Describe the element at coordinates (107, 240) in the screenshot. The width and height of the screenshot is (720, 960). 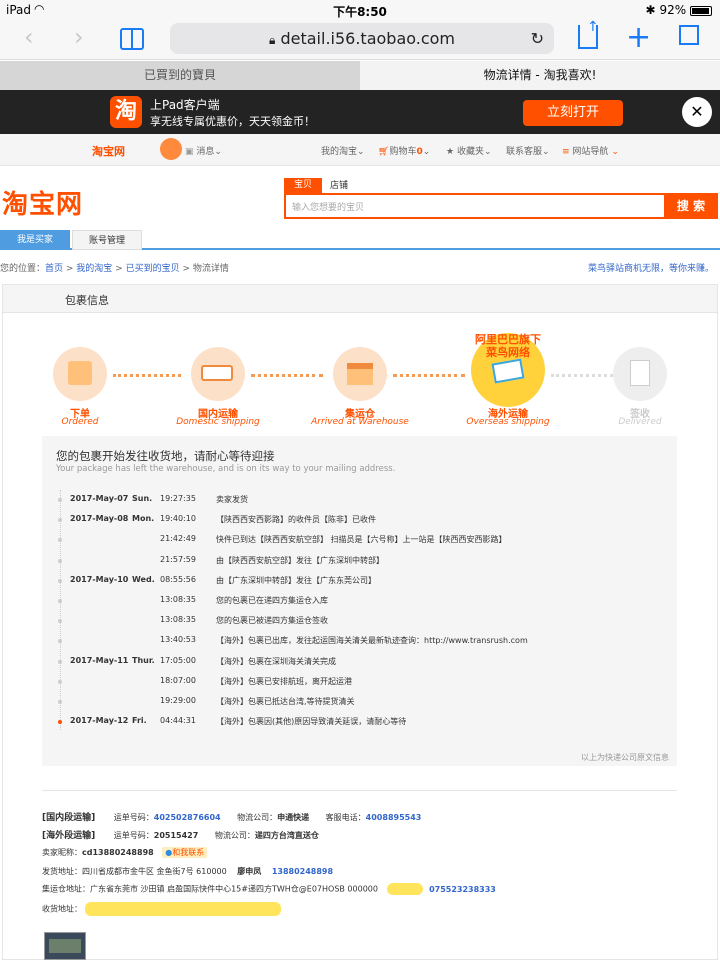
I see `tab-account-settings: 账号管理` at that location.